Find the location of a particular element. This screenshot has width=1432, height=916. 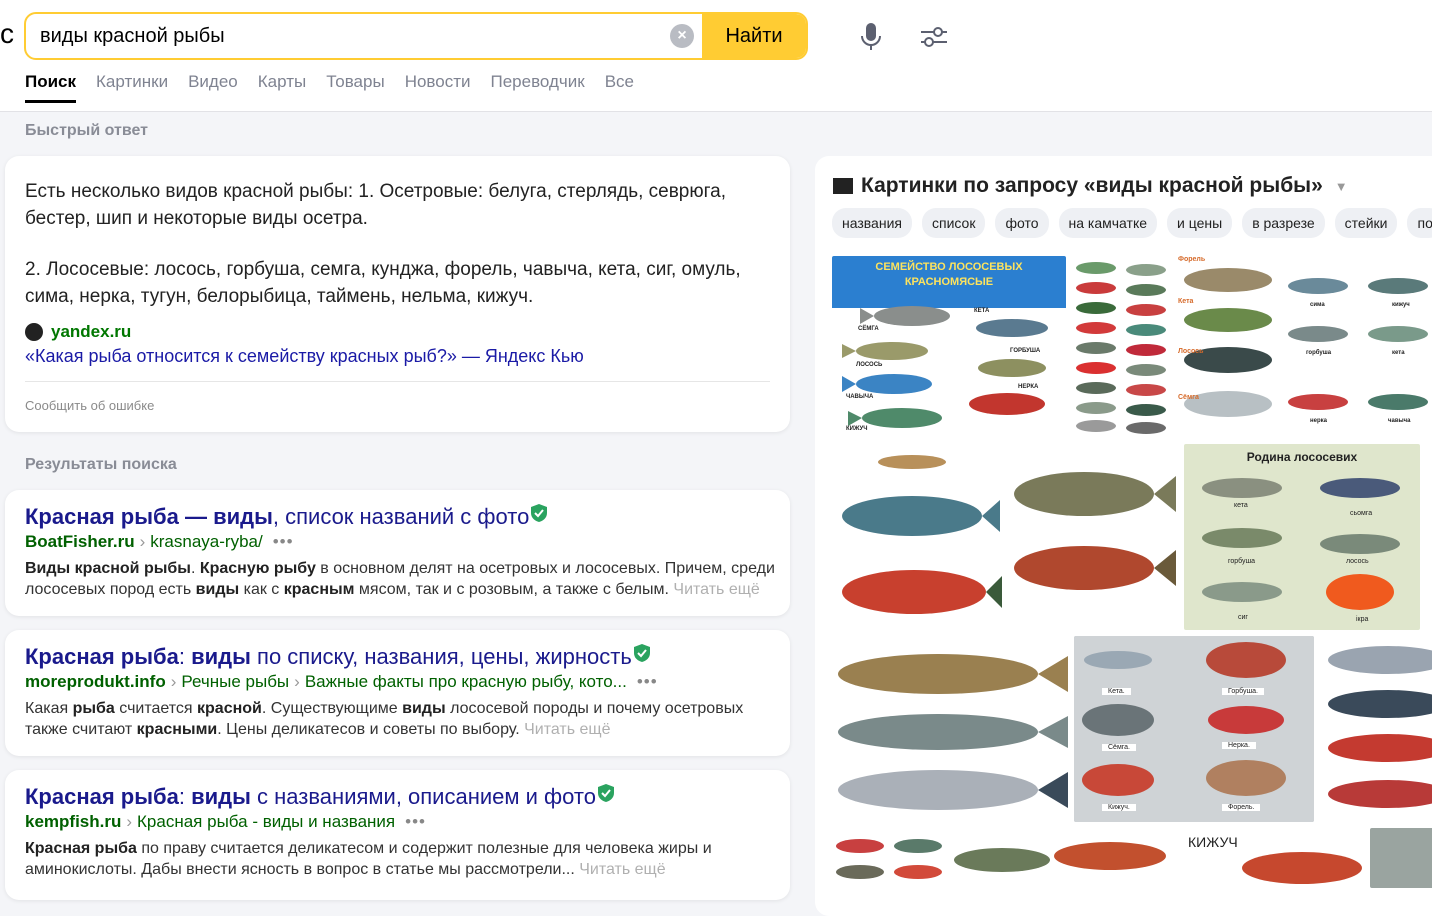

answer-source: yandex.ru is located at coordinates (78, 332).